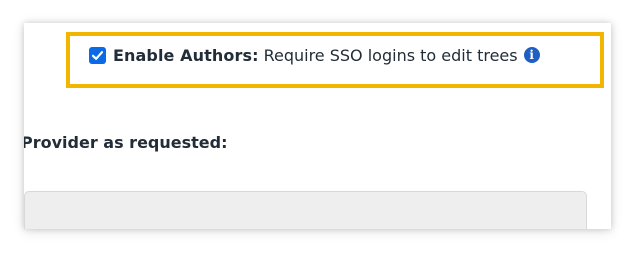  What do you see at coordinates (391, 55) in the screenshot?
I see `enable-authors-description: Require SSO logins to edit trees` at bounding box center [391, 55].